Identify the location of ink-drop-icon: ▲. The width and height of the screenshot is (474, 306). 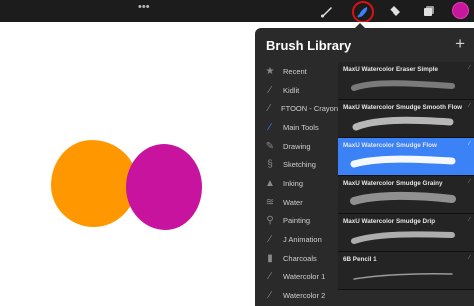
(270, 183).